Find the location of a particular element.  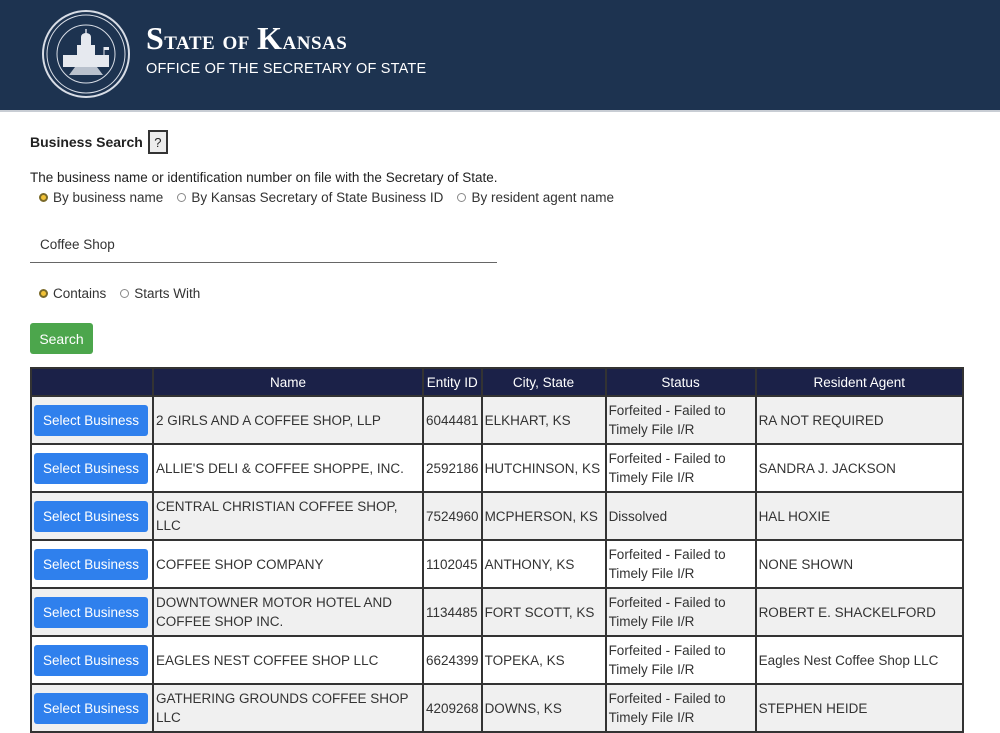

radio-by-resident-agent: By resident agent name is located at coordinates (535, 197).